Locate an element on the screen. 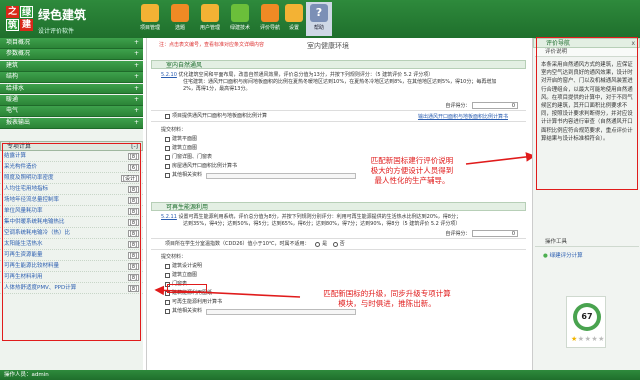 The height and width of the screenshot is (380, 640). highlight-box is located at coordinates (587, 113).